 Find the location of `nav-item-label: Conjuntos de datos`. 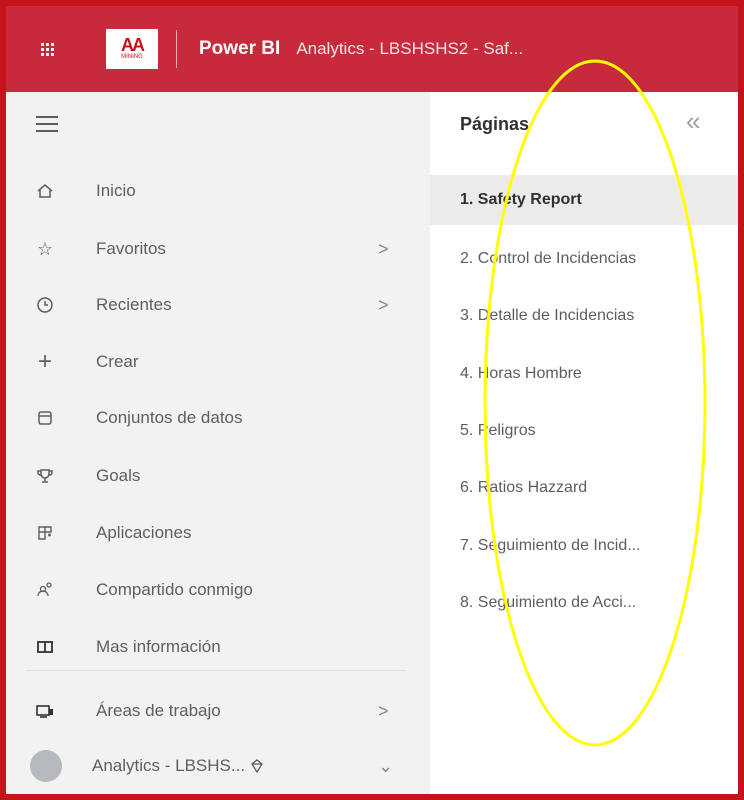

nav-item-label: Conjuntos de datos is located at coordinates (169, 417).